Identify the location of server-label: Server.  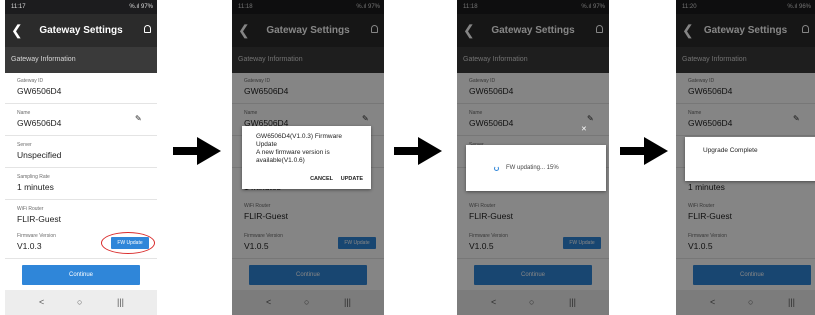
(24, 145).